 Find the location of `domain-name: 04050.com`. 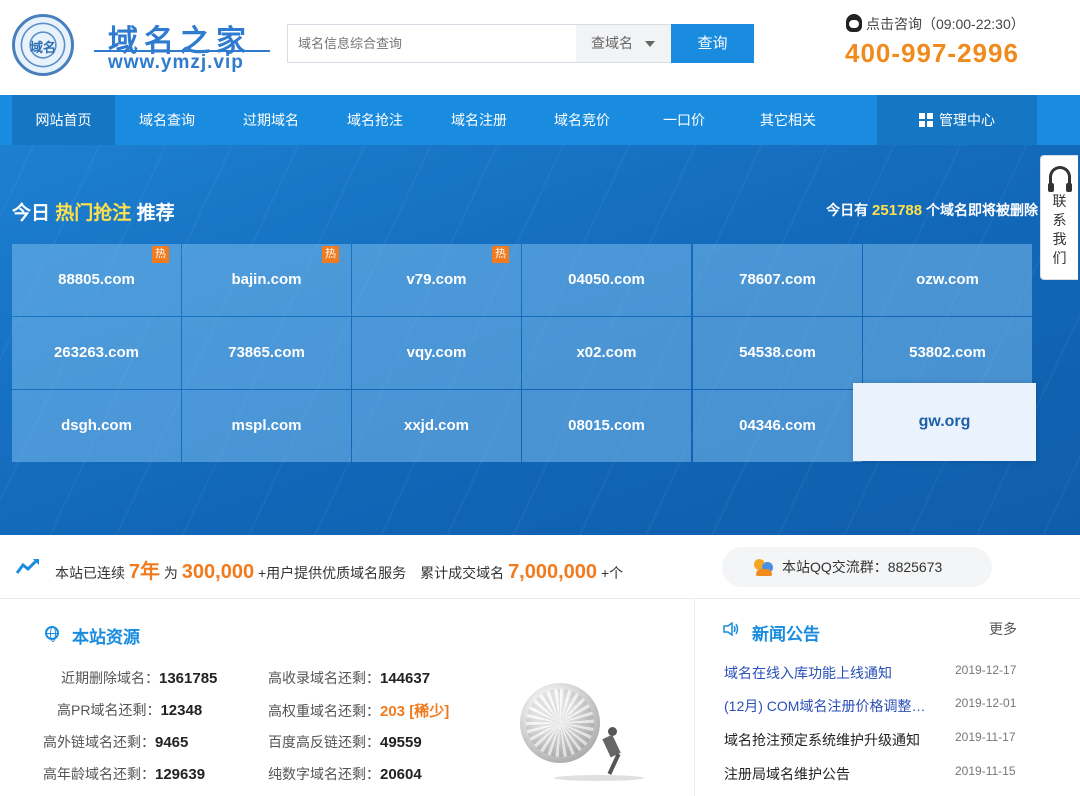

domain-name: 04050.com is located at coordinates (606, 279).